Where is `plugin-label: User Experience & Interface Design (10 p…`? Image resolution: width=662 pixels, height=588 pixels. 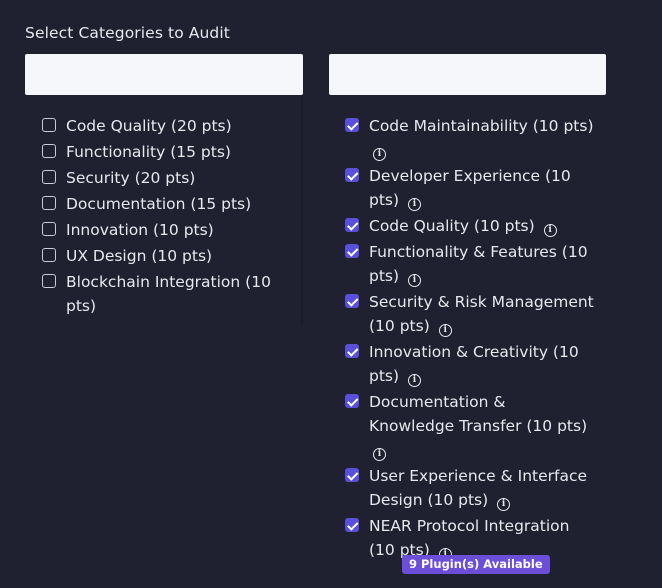
plugin-label: User Experience & Interface Design (10 p… is located at coordinates (478, 488).